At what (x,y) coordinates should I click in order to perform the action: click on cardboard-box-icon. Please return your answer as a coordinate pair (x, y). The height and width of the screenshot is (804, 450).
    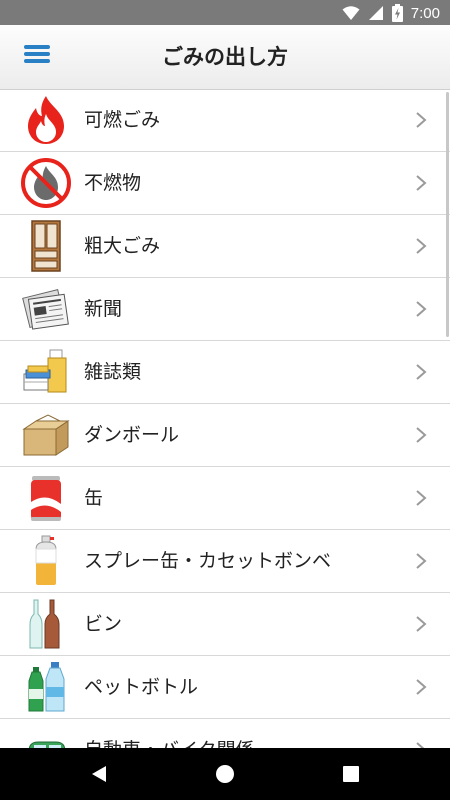
    Looking at the image, I should click on (46, 435).